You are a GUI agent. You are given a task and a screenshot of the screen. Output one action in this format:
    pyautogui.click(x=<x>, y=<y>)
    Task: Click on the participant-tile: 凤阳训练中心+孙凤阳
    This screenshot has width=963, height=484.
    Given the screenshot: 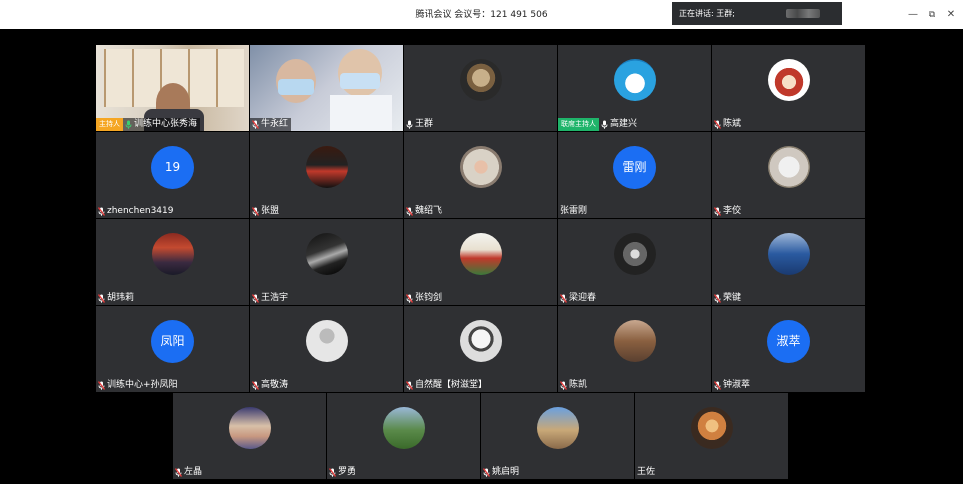 What is the action you would take?
    pyautogui.click(x=172, y=349)
    